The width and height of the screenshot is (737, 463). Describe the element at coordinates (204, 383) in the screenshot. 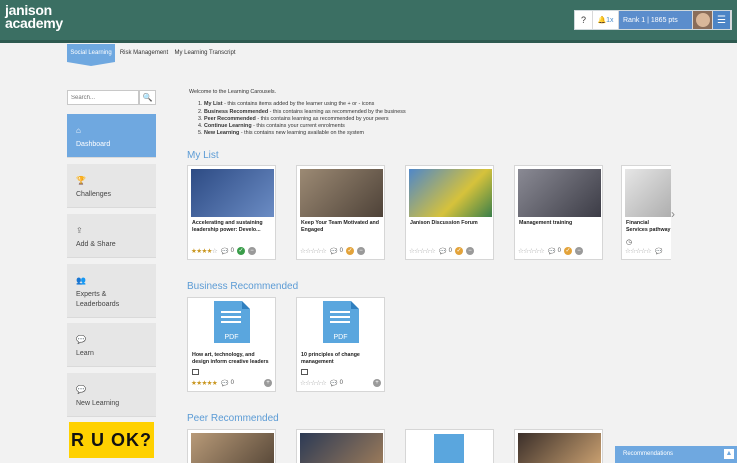

I see `rating-stars: ★★★★★` at that location.